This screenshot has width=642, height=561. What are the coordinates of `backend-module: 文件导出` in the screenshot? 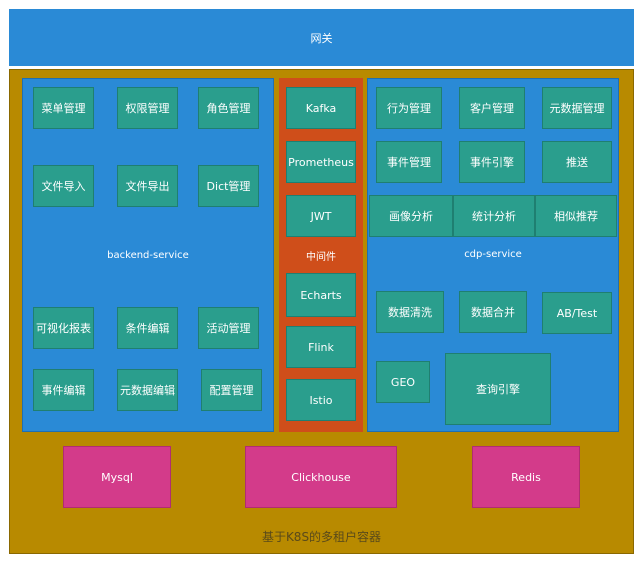 It's located at (147, 186).